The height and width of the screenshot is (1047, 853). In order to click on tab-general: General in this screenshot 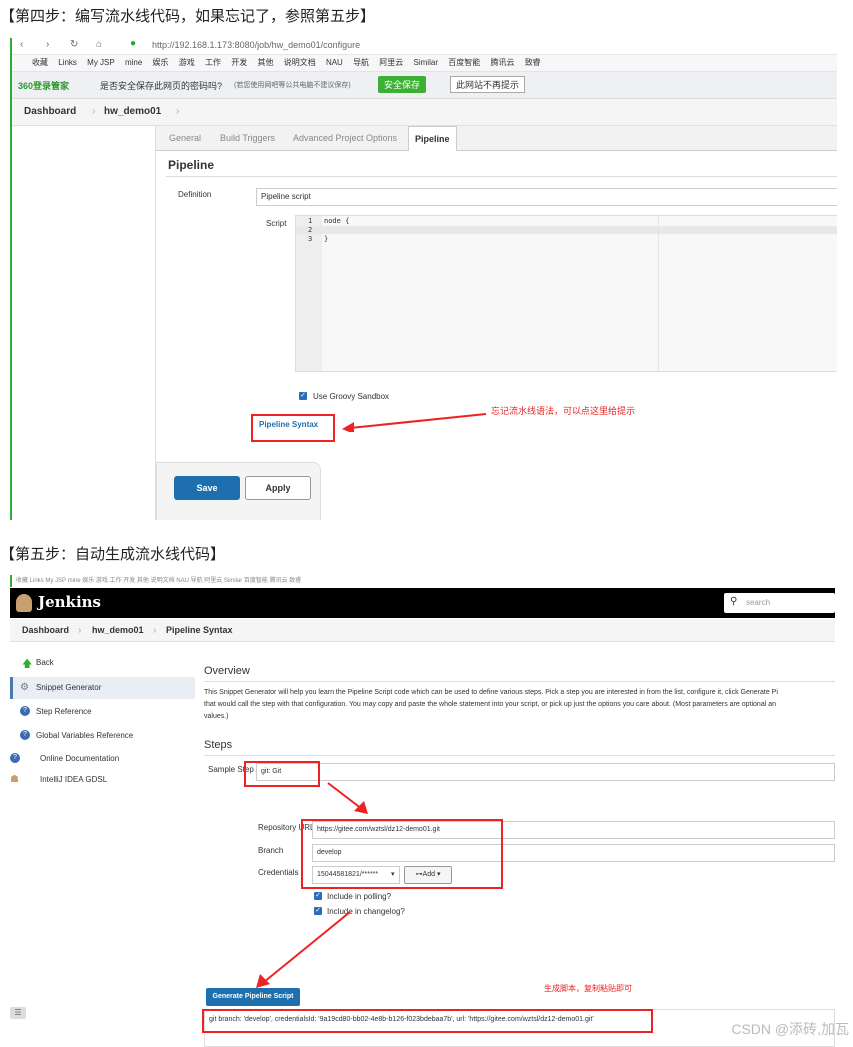, I will do `click(185, 138)`.